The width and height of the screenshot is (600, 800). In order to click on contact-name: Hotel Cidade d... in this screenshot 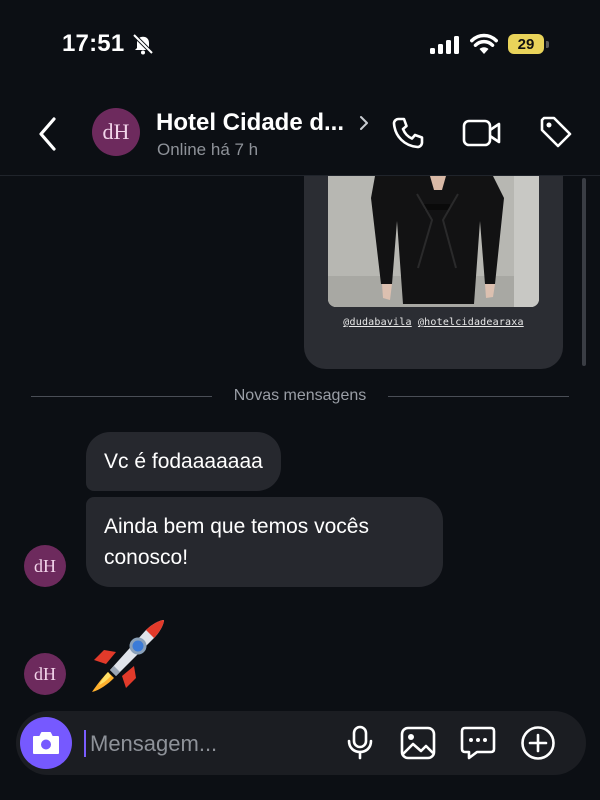, I will do `click(250, 123)`.